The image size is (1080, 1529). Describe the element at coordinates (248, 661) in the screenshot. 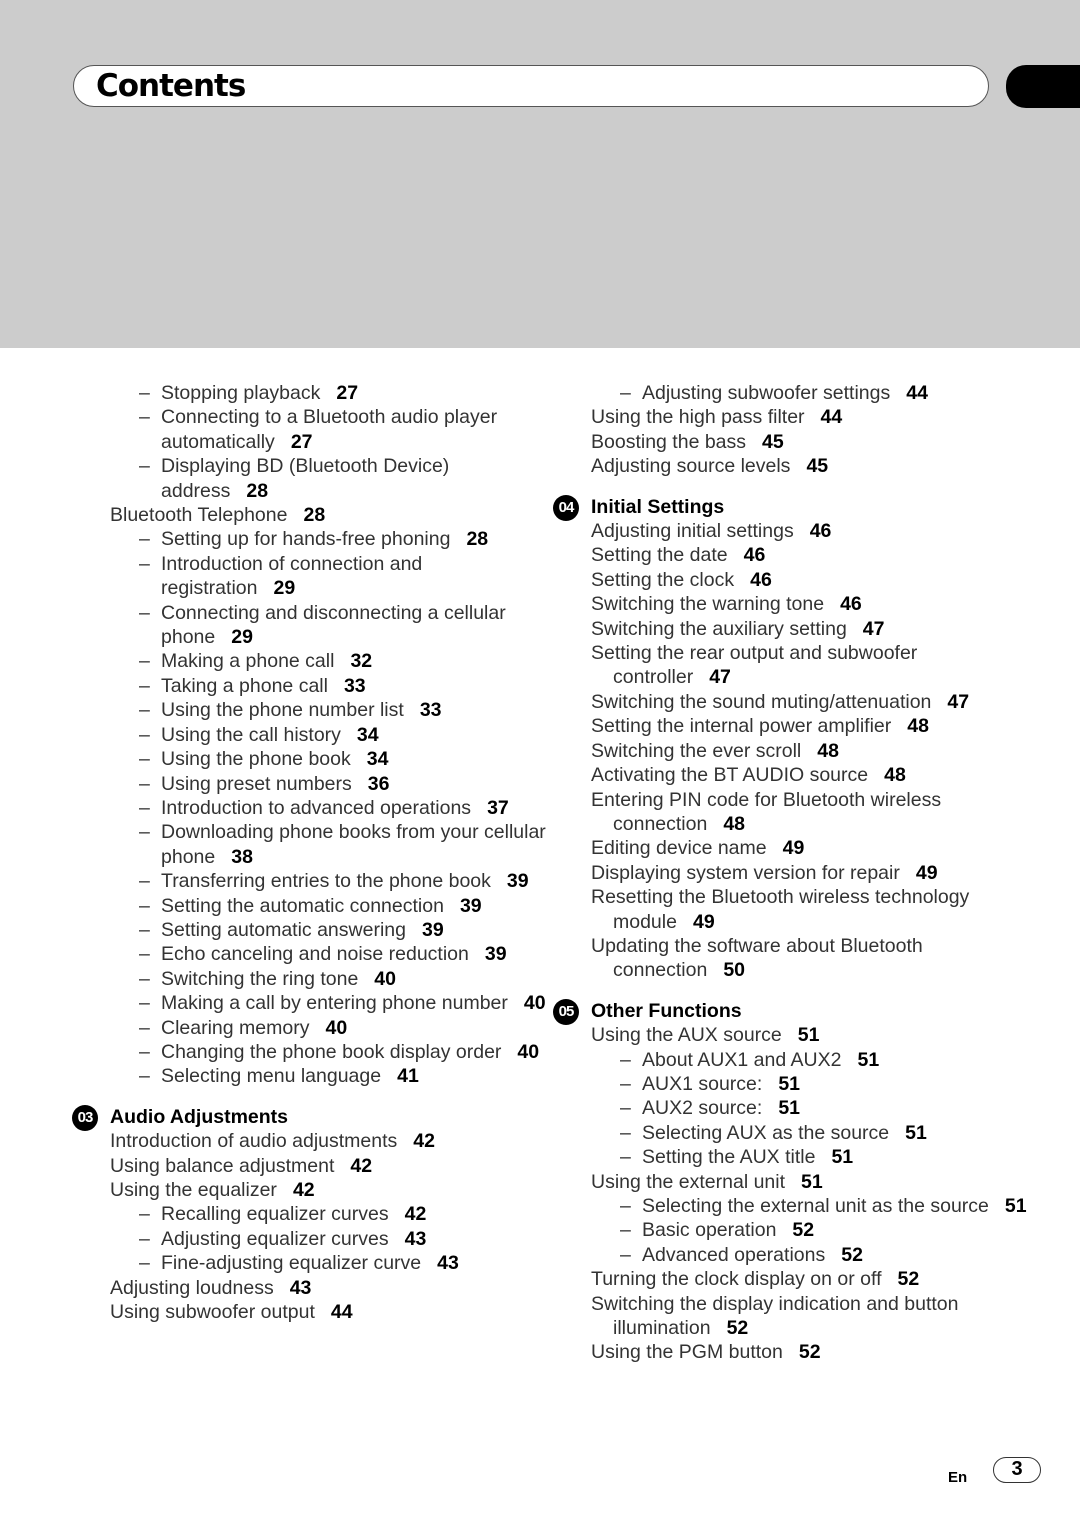

I see `entry-title: Making a phone call` at that location.